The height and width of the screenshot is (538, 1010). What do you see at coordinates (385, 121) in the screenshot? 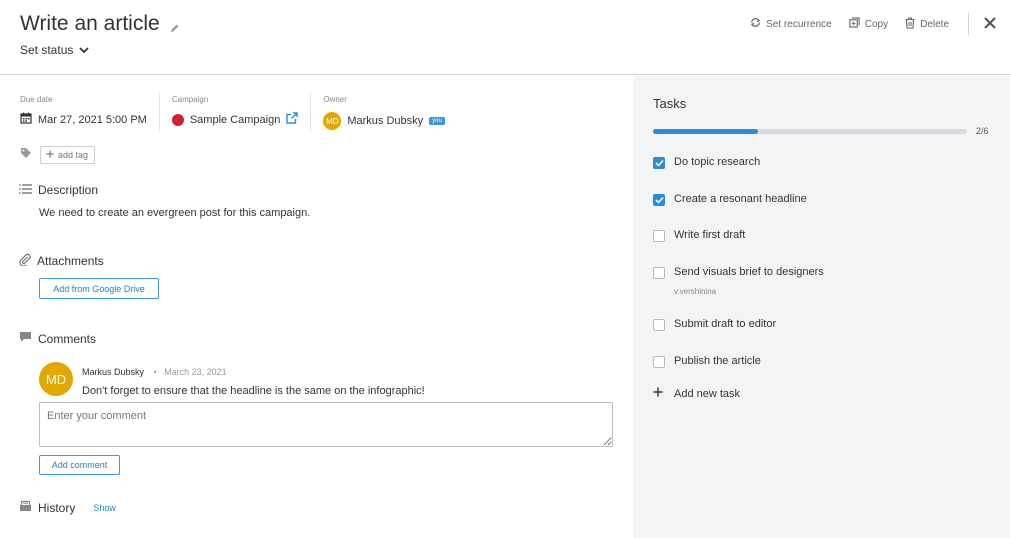
I see `owner-name: Markus Dubsky` at bounding box center [385, 121].